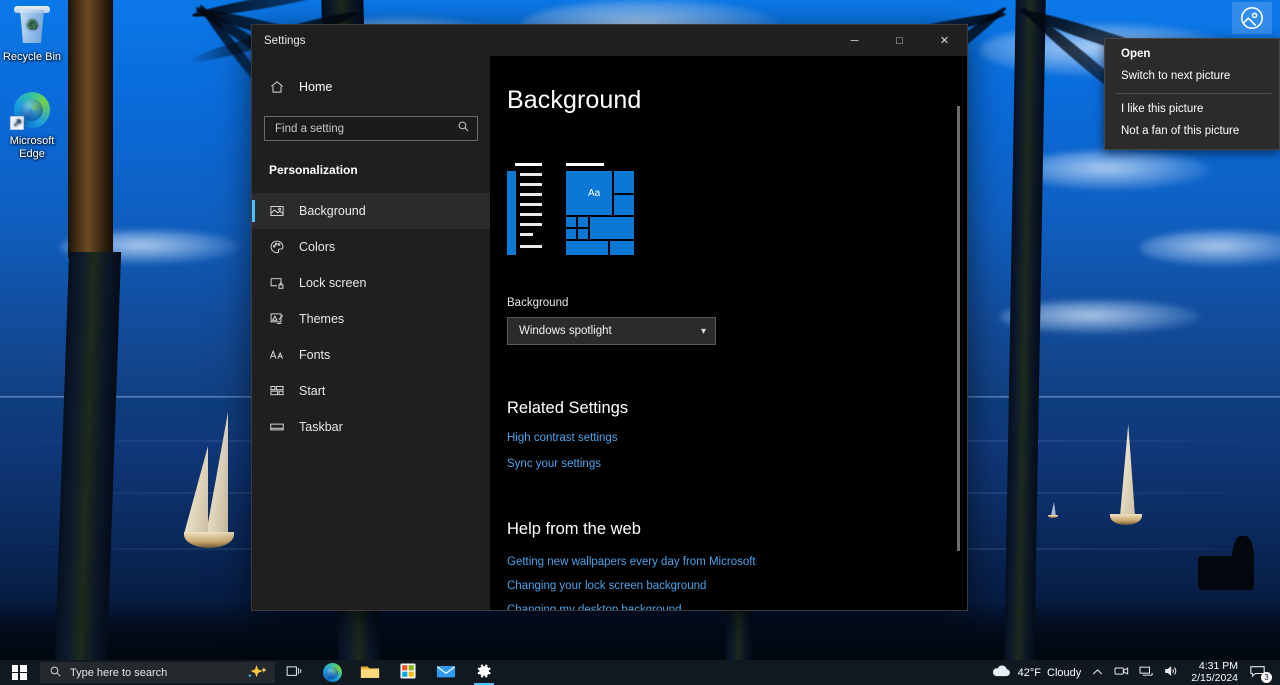 Image resolution: width=1280 pixels, height=685 pixels. Describe the element at coordinates (206, 486) in the screenshot. I see `sailboat-large` at that location.